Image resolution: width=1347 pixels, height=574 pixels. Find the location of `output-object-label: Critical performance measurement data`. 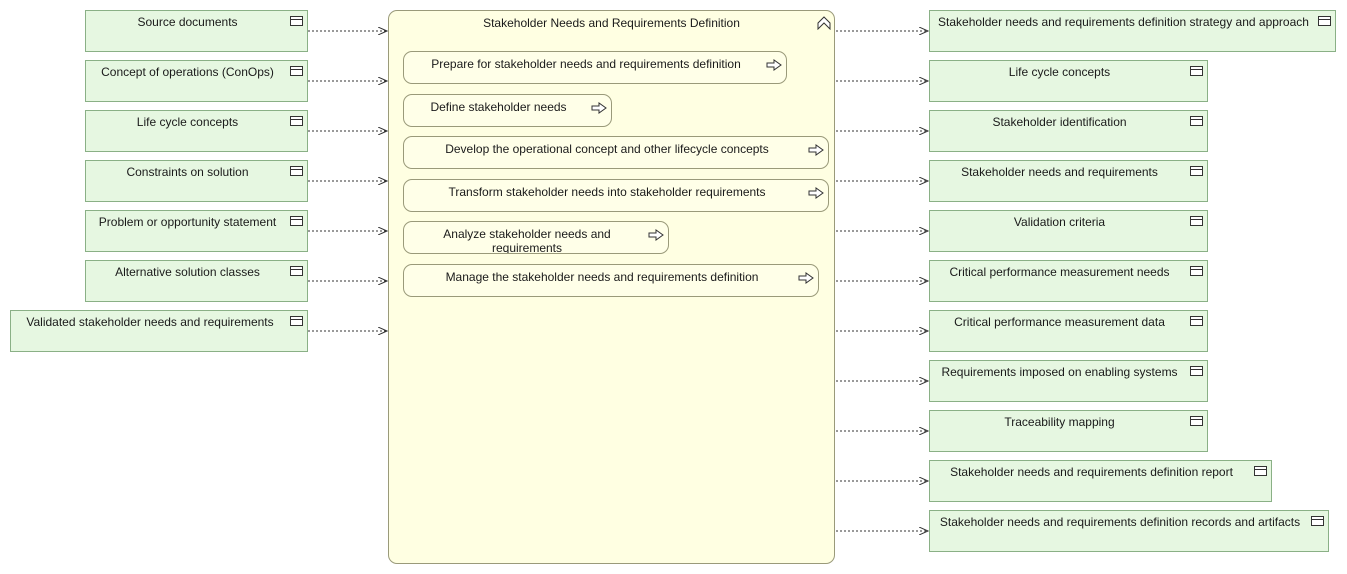

output-object-label: Critical performance measurement data is located at coordinates (1059, 322).